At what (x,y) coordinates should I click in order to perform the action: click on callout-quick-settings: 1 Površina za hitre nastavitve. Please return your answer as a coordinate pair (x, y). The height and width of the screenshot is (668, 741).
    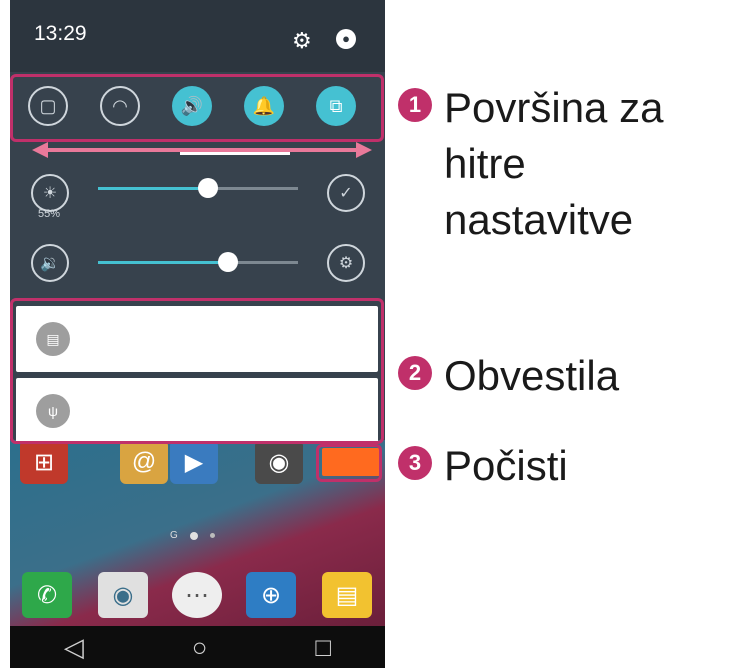
    Looking at the image, I should click on (569, 164).